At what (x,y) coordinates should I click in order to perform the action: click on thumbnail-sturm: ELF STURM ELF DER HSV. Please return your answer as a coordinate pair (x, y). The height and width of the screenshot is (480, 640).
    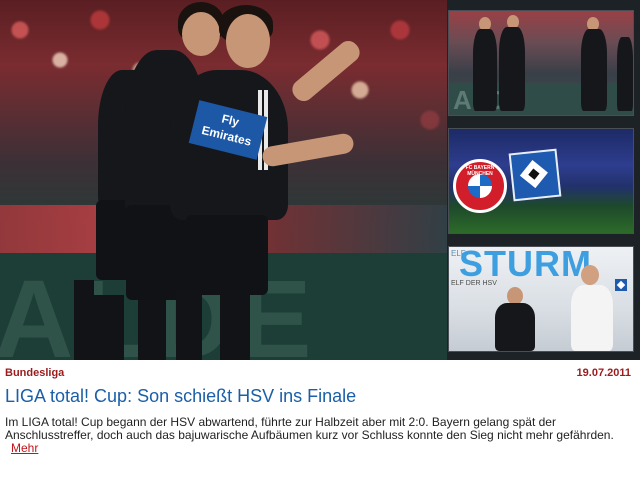
    Looking at the image, I should click on (541, 299).